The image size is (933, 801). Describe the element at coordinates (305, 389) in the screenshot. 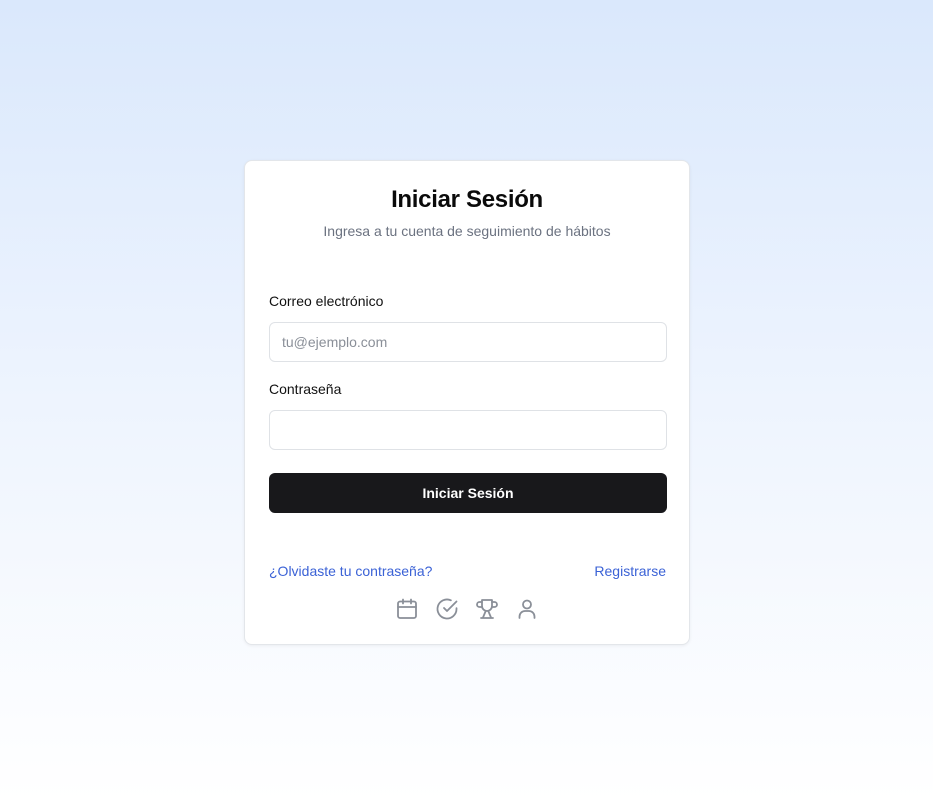

I see `password-label: Contraseña` at that location.